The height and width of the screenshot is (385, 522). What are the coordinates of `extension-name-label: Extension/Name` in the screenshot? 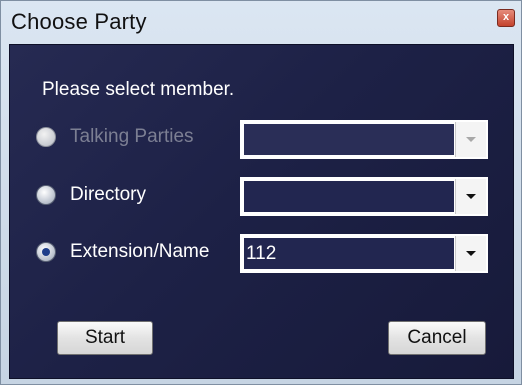 It's located at (140, 251).